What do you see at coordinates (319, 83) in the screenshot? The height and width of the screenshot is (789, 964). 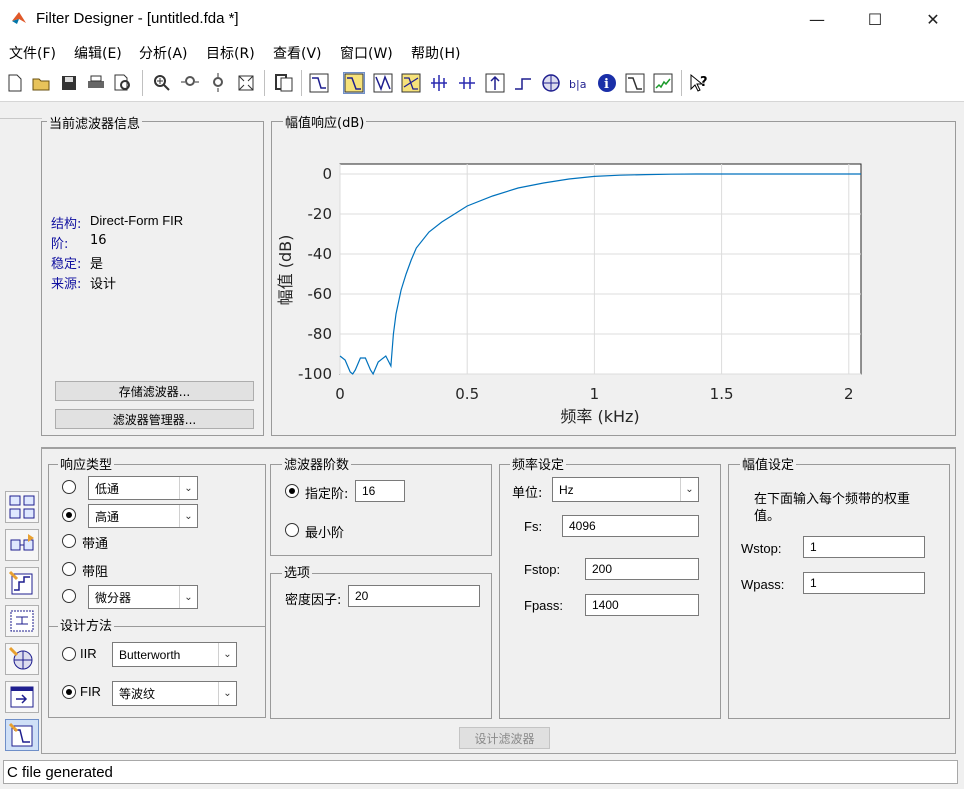 I see `filter-spec-icon` at bounding box center [319, 83].